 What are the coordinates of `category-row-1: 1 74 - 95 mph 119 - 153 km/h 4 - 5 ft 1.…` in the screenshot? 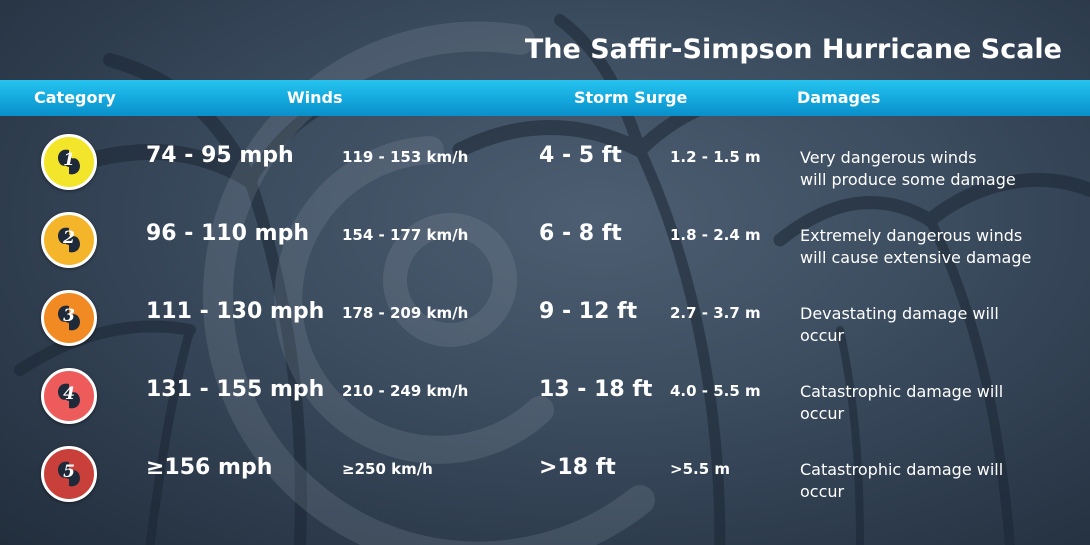 It's located at (545, 169).